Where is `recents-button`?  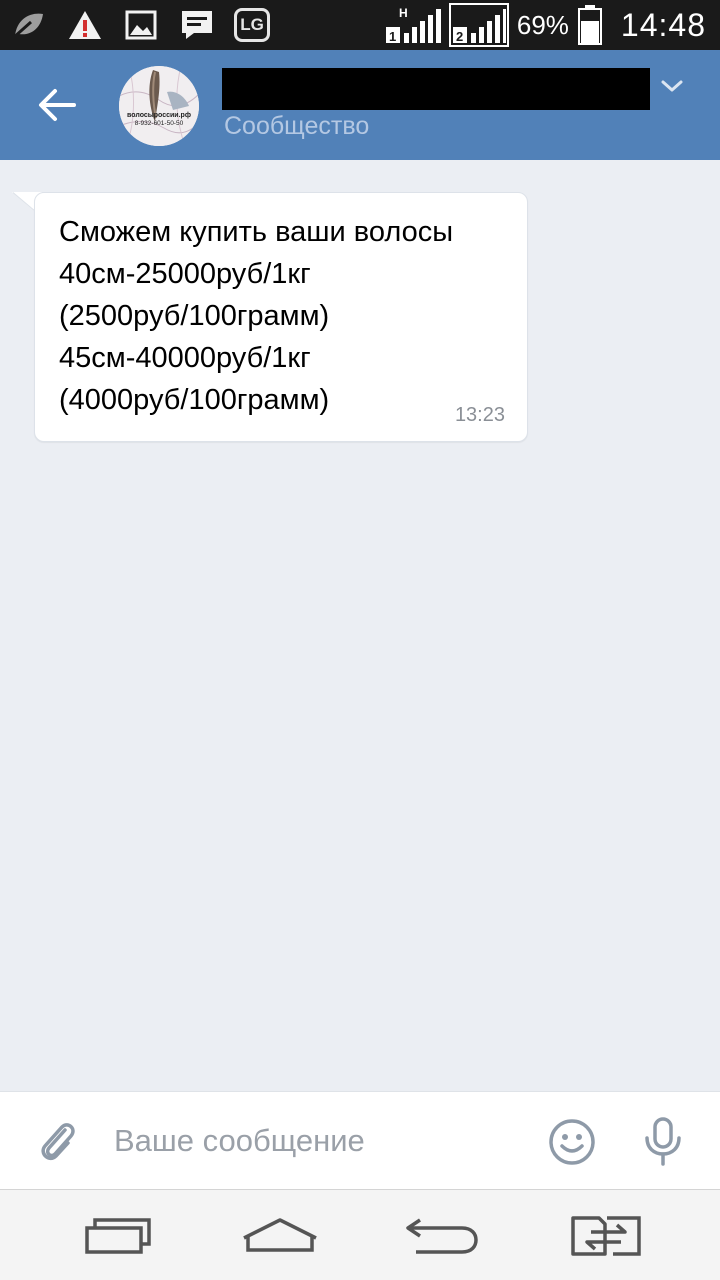
recents-button is located at coordinates (118, 1236).